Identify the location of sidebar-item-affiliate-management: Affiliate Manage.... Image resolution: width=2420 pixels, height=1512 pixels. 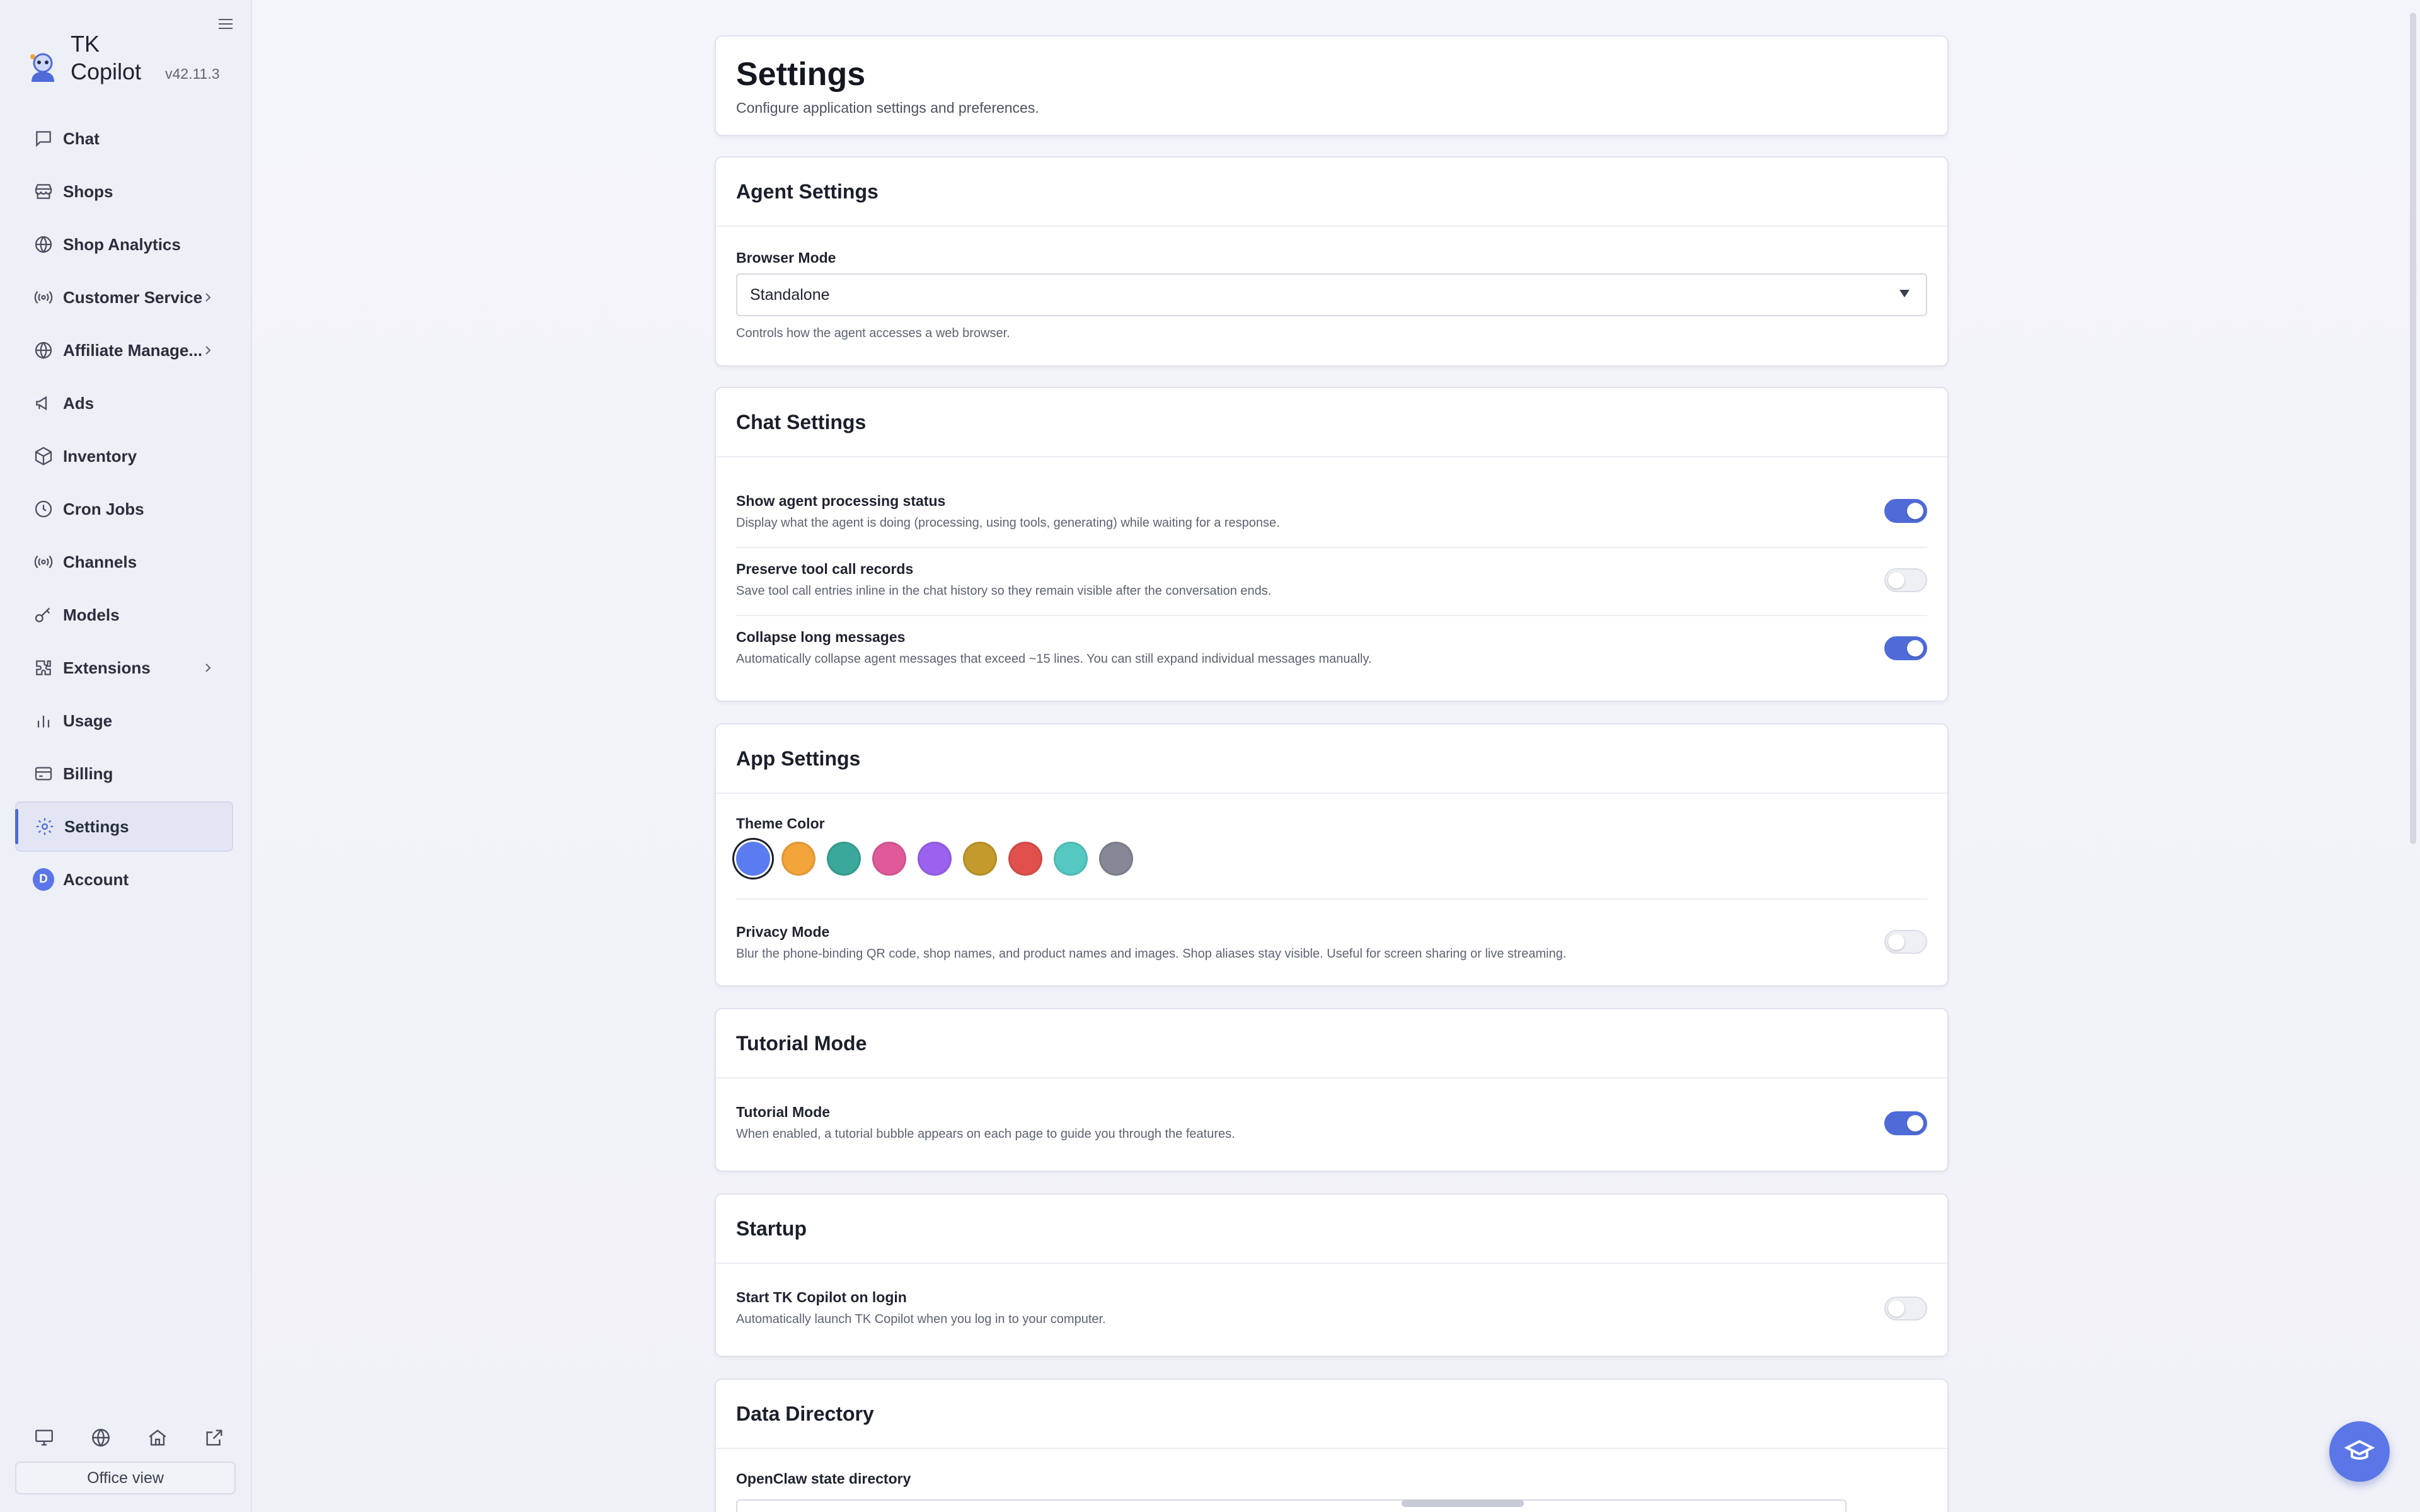
(124, 350).